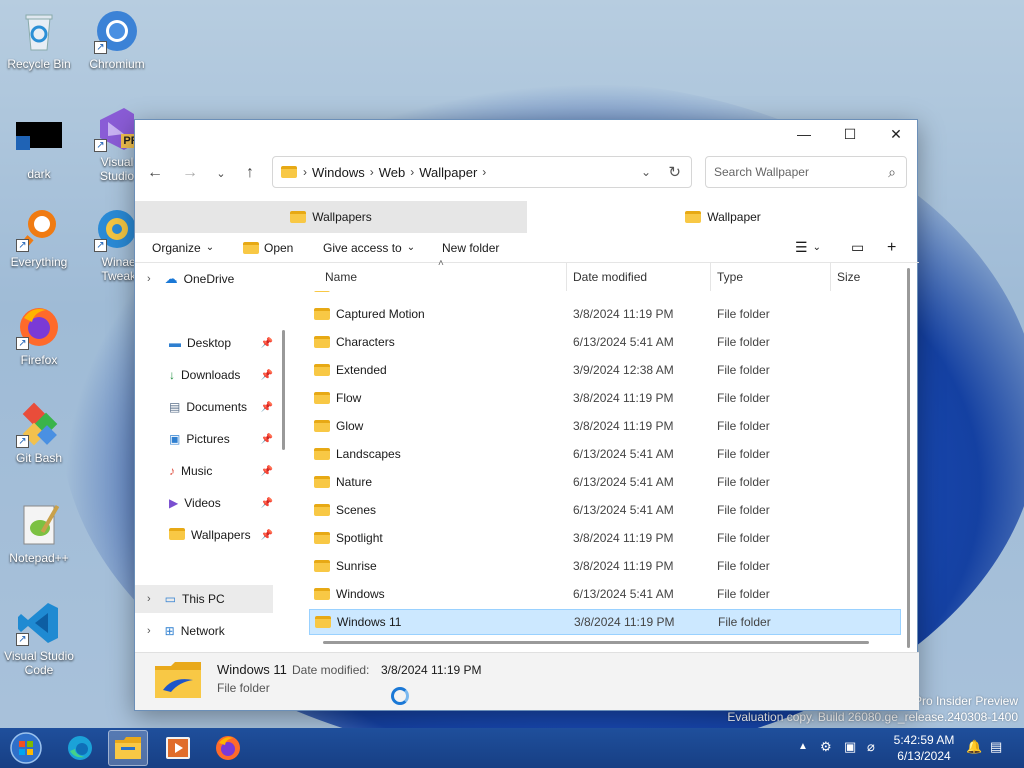 This screenshot has height=768, width=1024. What do you see at coordinates (891, 248) in the screenshot?
I see `add-icon: +` at bounding box center [891, 248].